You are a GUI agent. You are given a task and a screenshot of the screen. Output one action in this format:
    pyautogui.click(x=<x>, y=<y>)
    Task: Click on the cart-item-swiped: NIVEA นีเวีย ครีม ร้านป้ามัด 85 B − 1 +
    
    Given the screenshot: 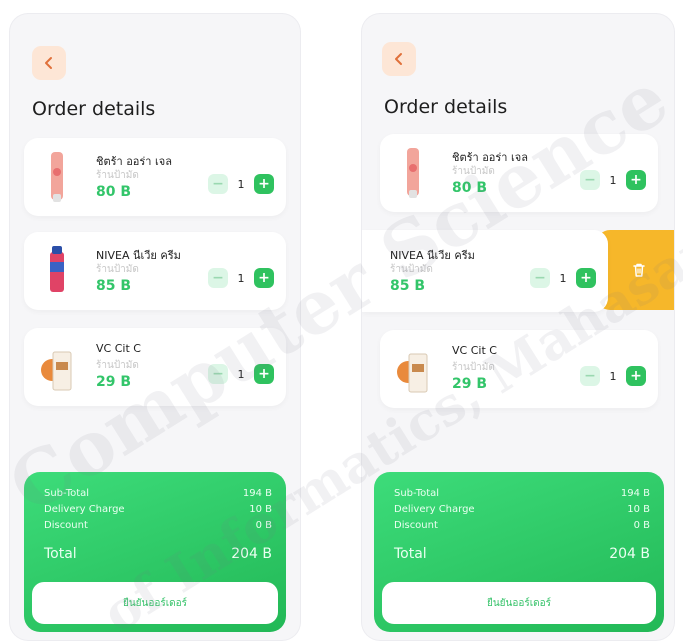 What is the action you would take?
    pyautogui.click(x=485, y=271)
    